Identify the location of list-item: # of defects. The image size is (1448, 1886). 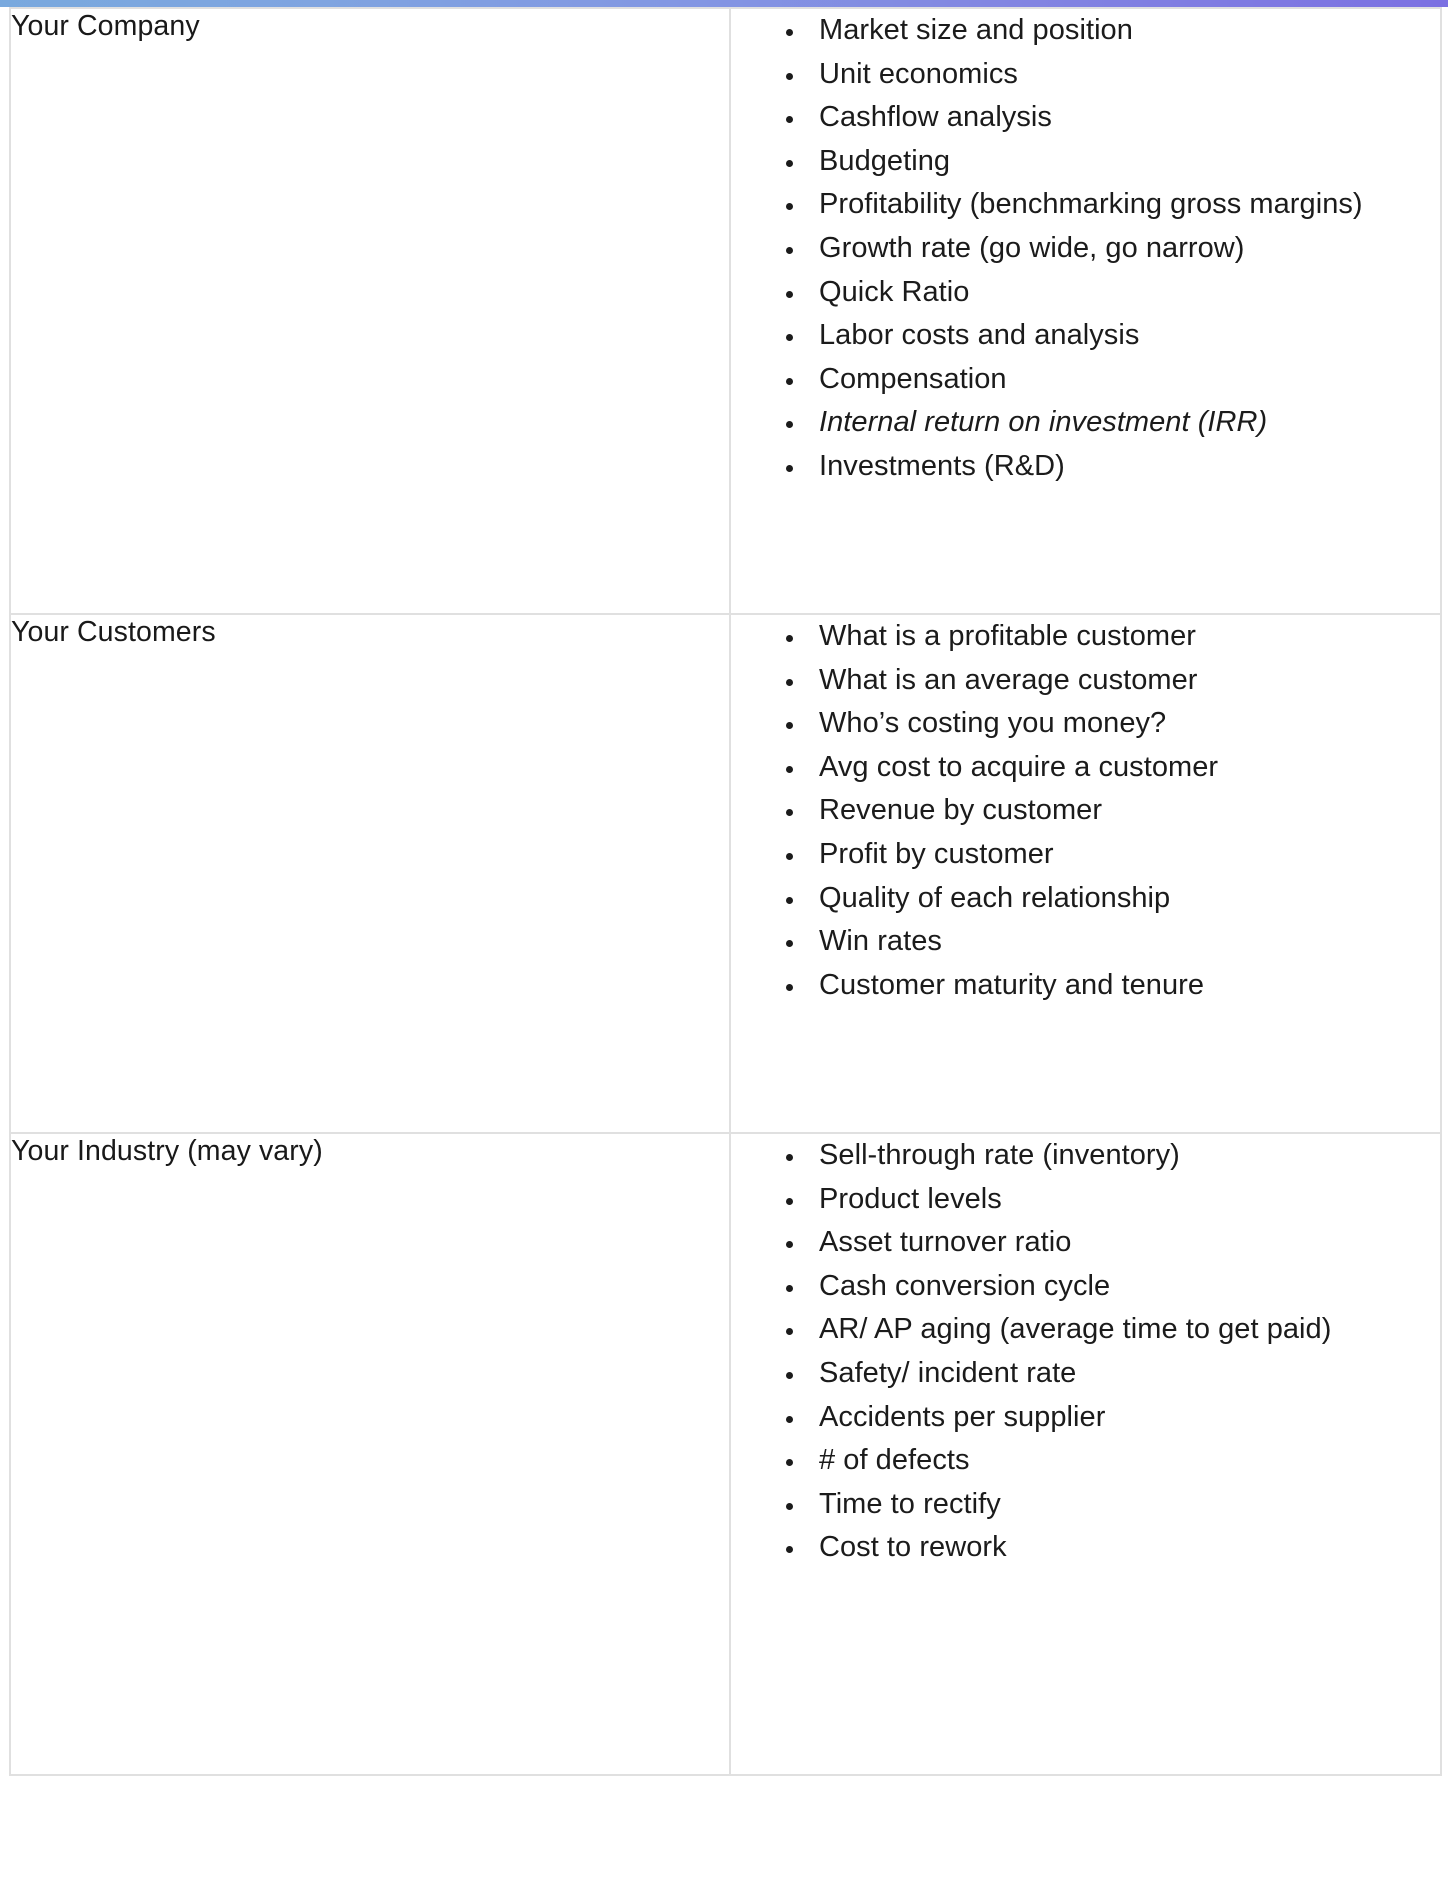
(1123, 1461).